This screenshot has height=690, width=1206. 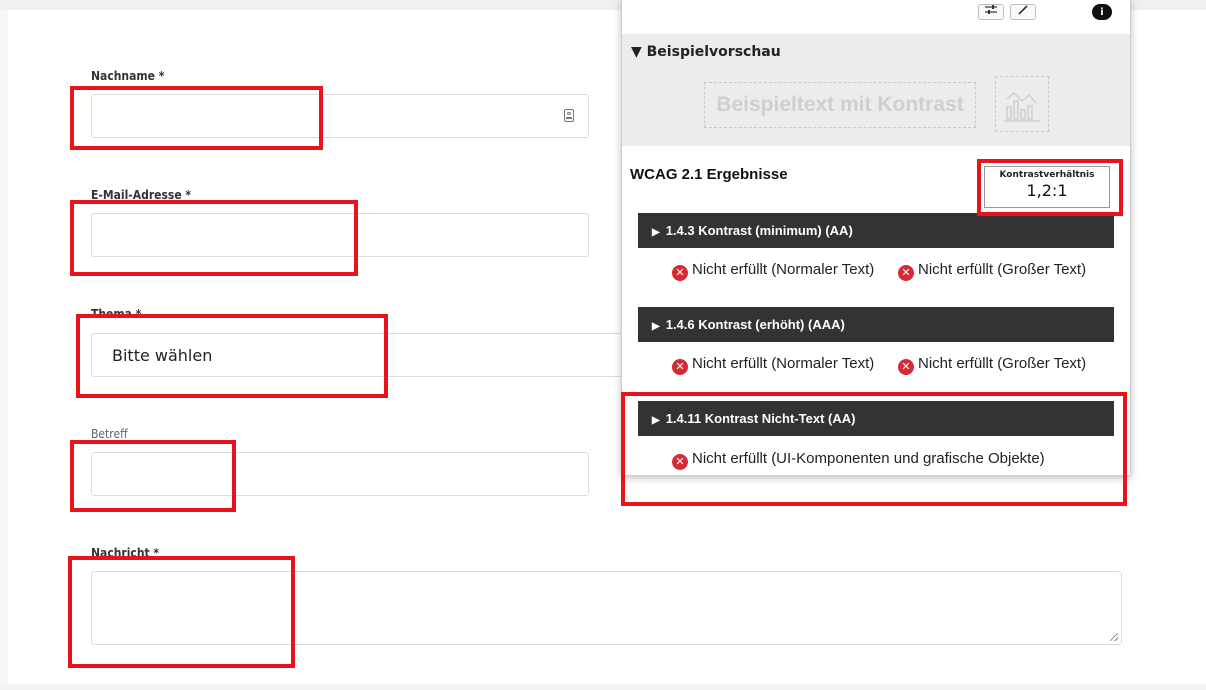 I want to click on highlight-contrast-ratio, so click(x=1050, y=187).